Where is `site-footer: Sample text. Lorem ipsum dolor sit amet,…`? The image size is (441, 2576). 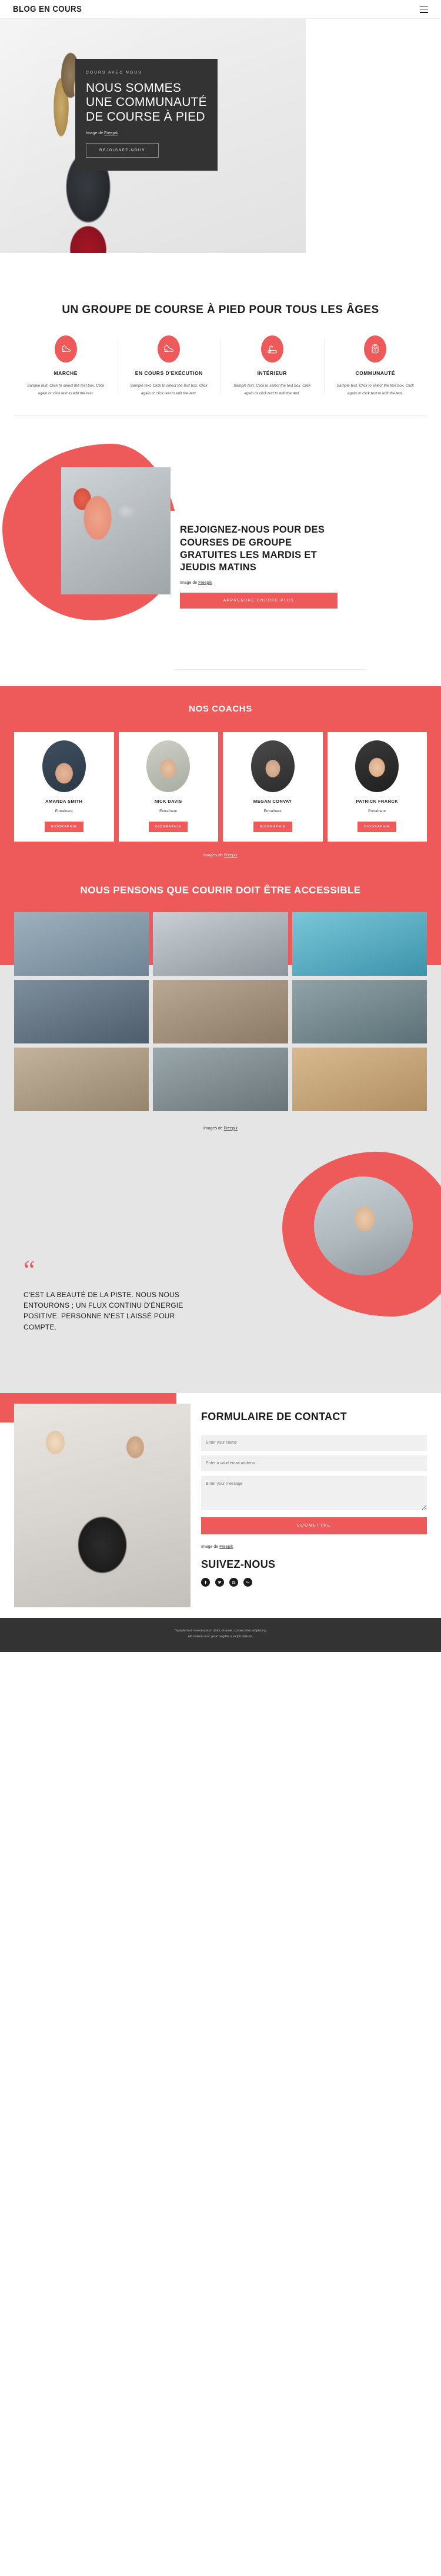
site-footer: Sample text. Lorem ipsum dolor sit amet,… is located at coordinates (220, 1634).